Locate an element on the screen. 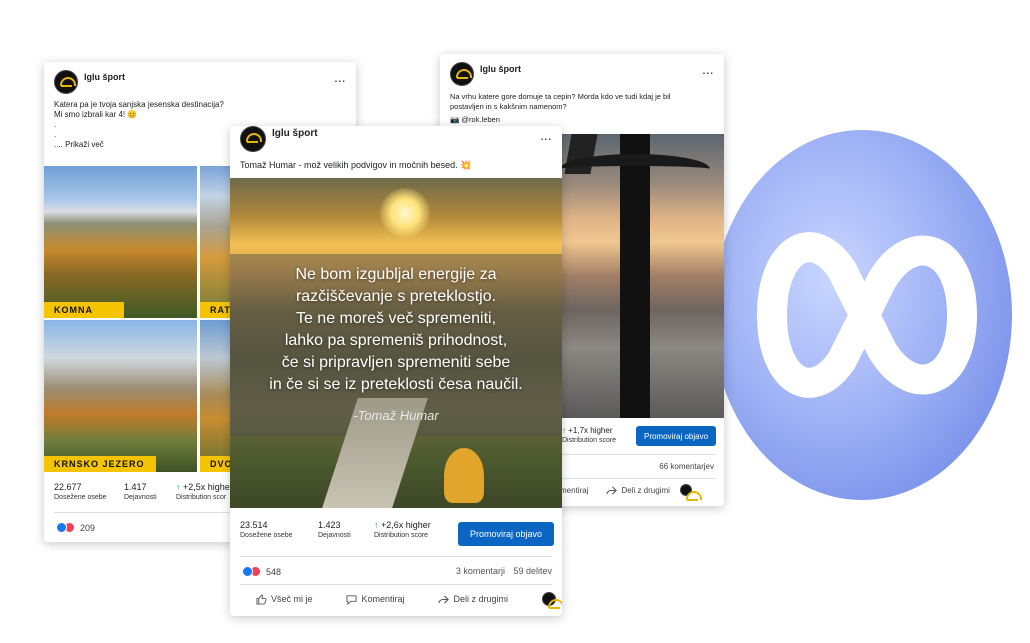  distribution-value: +2,6x higher is located at coordinates (406, 525).